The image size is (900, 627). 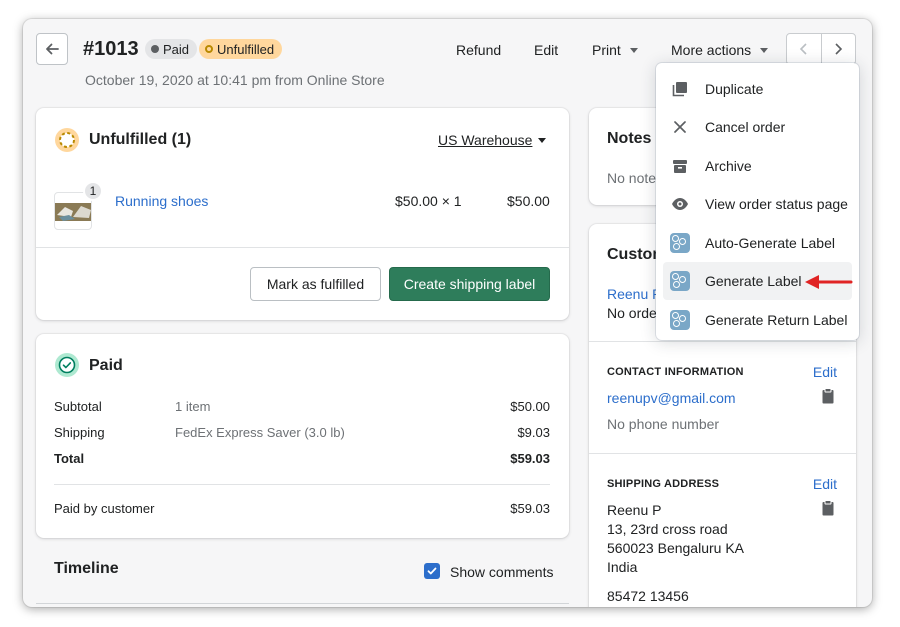 I want to click on notes-title: Notes, so click(x=629, y=138).